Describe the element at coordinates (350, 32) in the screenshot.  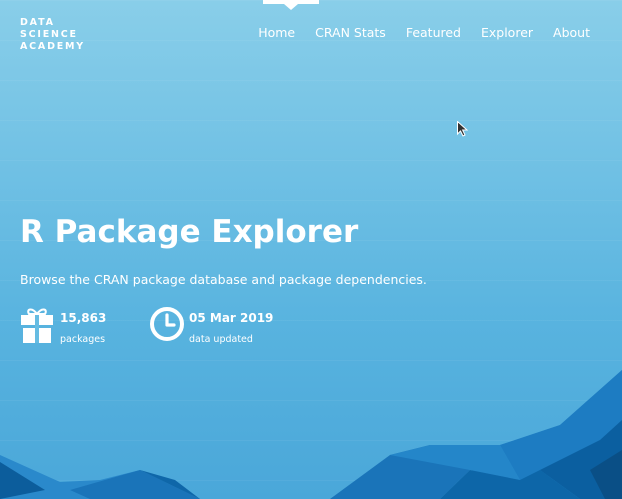
I see `nav-item-cran-stats: CRAN Stats` at that location.